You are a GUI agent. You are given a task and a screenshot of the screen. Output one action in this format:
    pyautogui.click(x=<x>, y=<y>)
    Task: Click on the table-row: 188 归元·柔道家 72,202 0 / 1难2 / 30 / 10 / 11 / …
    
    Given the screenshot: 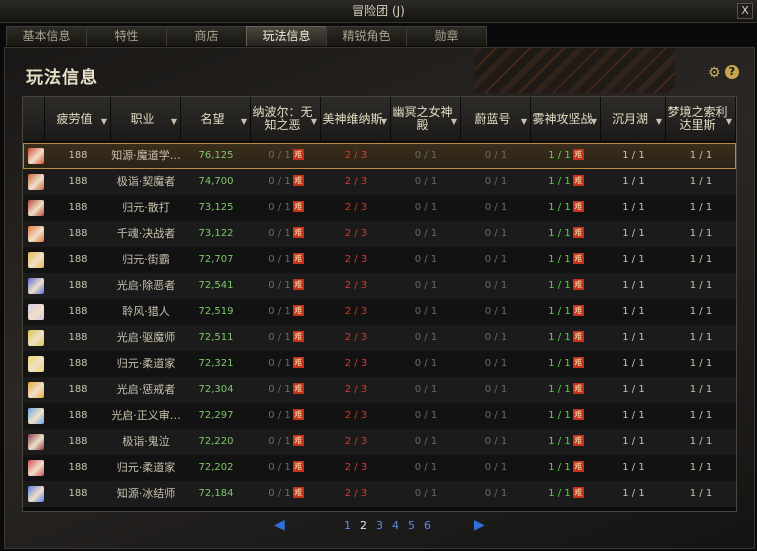 What is the action you would take?
    pyautogui.click(x=379, y=468)
    